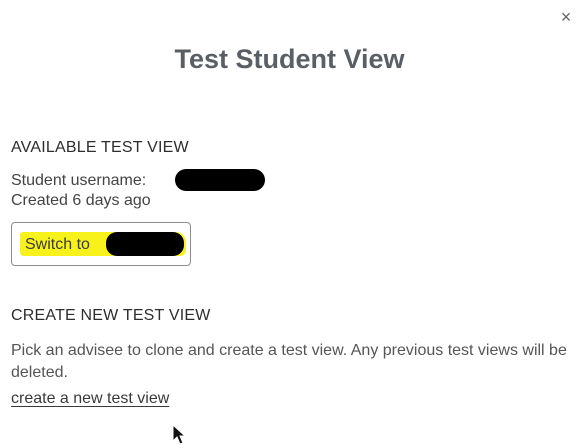 The height and width of the screenshot is (448, 579). What do you see at coordinates (111, 315) in the screenshot?
I see `create-new-test-view-heading: CREATE NEW TEST VIEW` at bounding box center [111, 315].